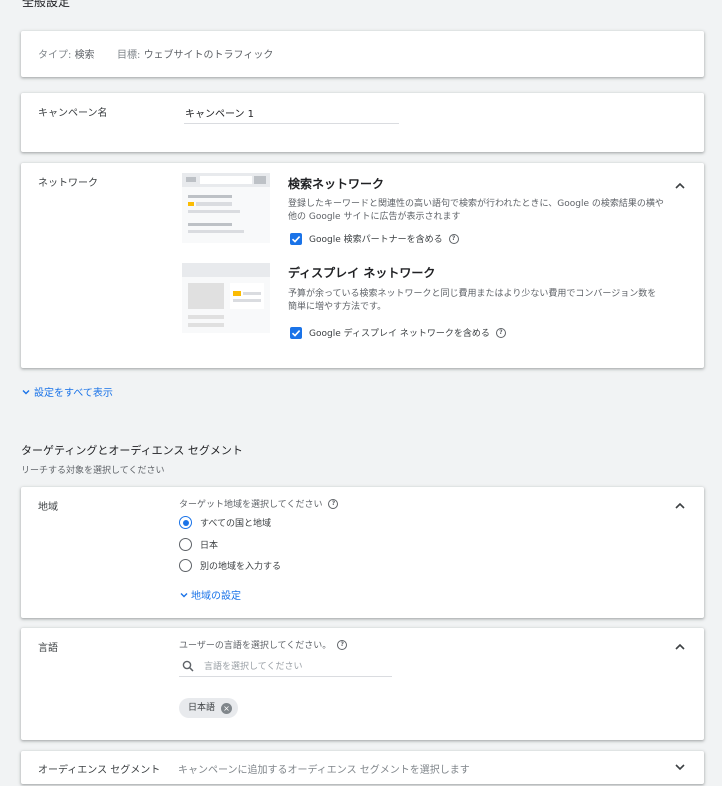 The width and height of the screenshot is (722, 786). What do you see at coordinates (198, 544) in the screenshot?
I see `location-option-japan: 日本` at bounding box center [198, 544].